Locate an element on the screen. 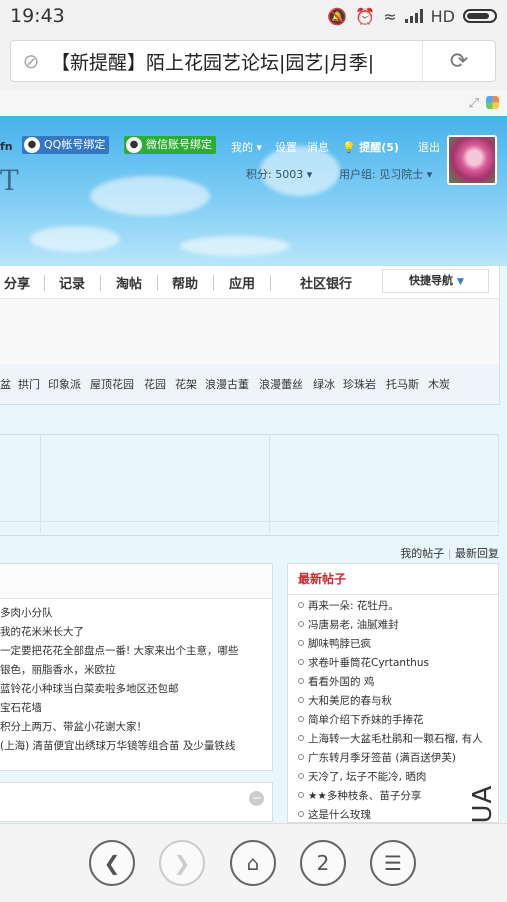 This screenshot has width=507, height=902. chevron-left-icon: ❮ is located at coordinates (112, 863).